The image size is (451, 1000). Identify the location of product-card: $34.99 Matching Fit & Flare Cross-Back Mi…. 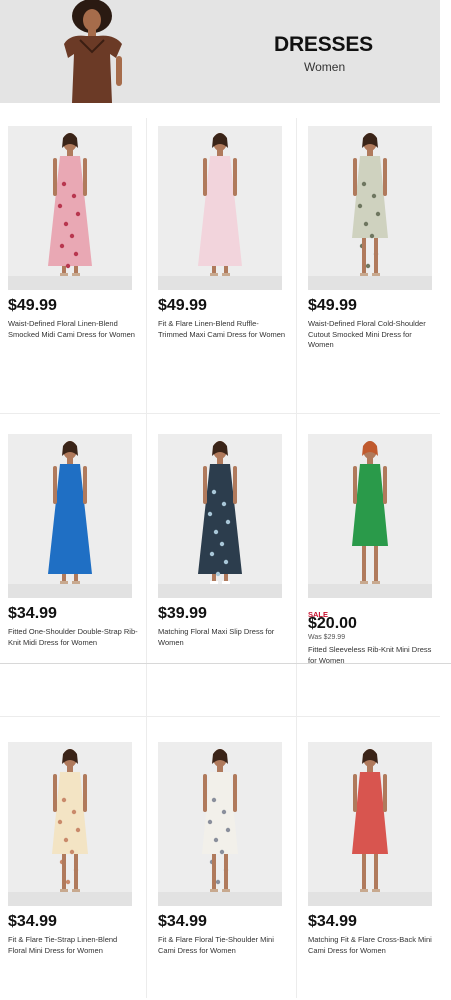
(378, 852).